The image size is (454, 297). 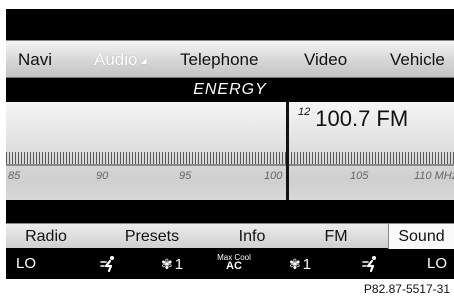 I want to click on menu-item-video: Video, so click(x=325, y=60).